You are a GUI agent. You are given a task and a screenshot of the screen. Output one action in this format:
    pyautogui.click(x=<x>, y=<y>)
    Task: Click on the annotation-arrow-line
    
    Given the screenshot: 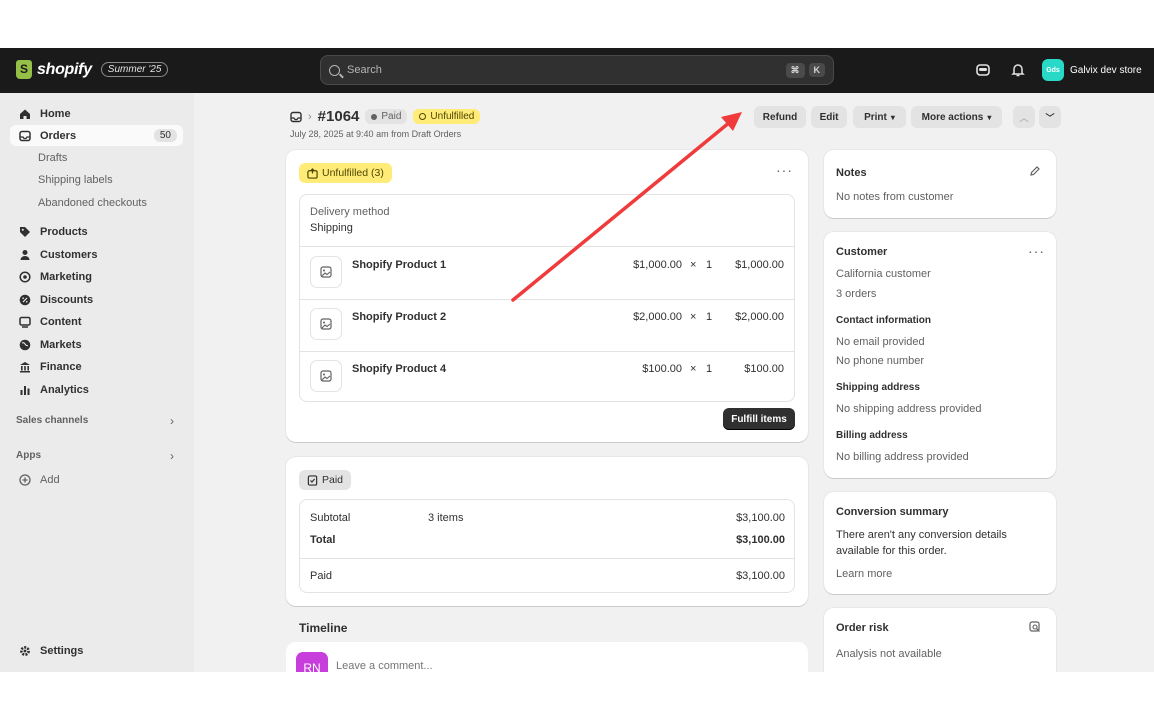 What is the action you would take?
    pyautogui.click(x=621, y=211)
    